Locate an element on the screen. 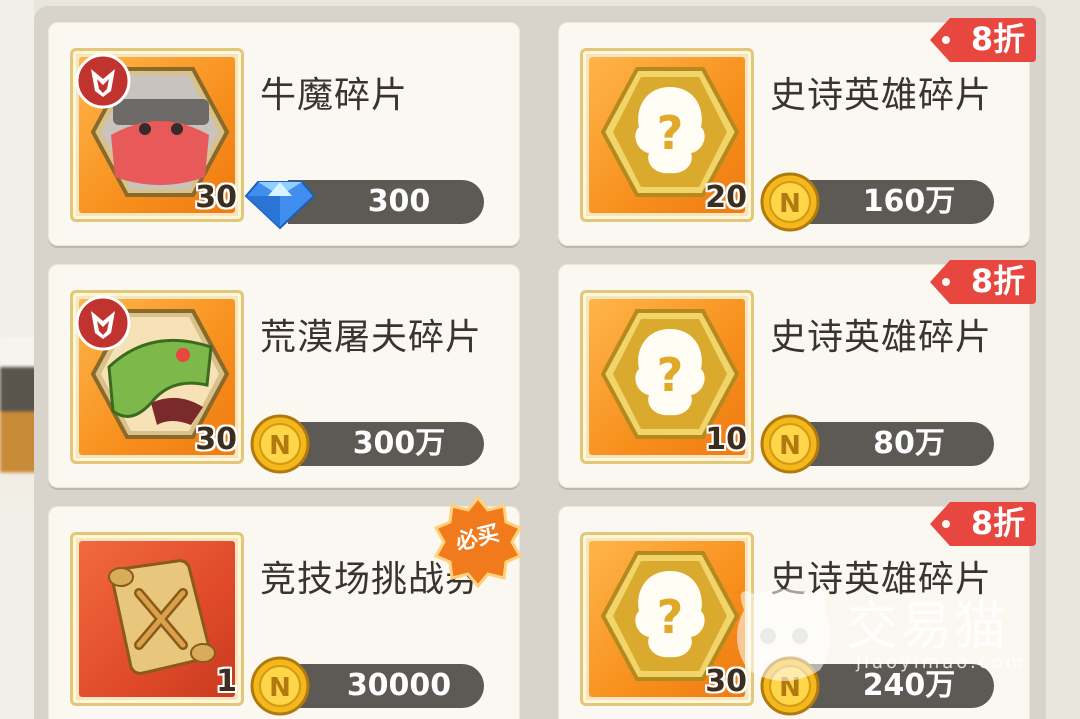 The height and width of the screenshot is (719, 1080). price-bar: 80万 is located at coordinates (896, 444).